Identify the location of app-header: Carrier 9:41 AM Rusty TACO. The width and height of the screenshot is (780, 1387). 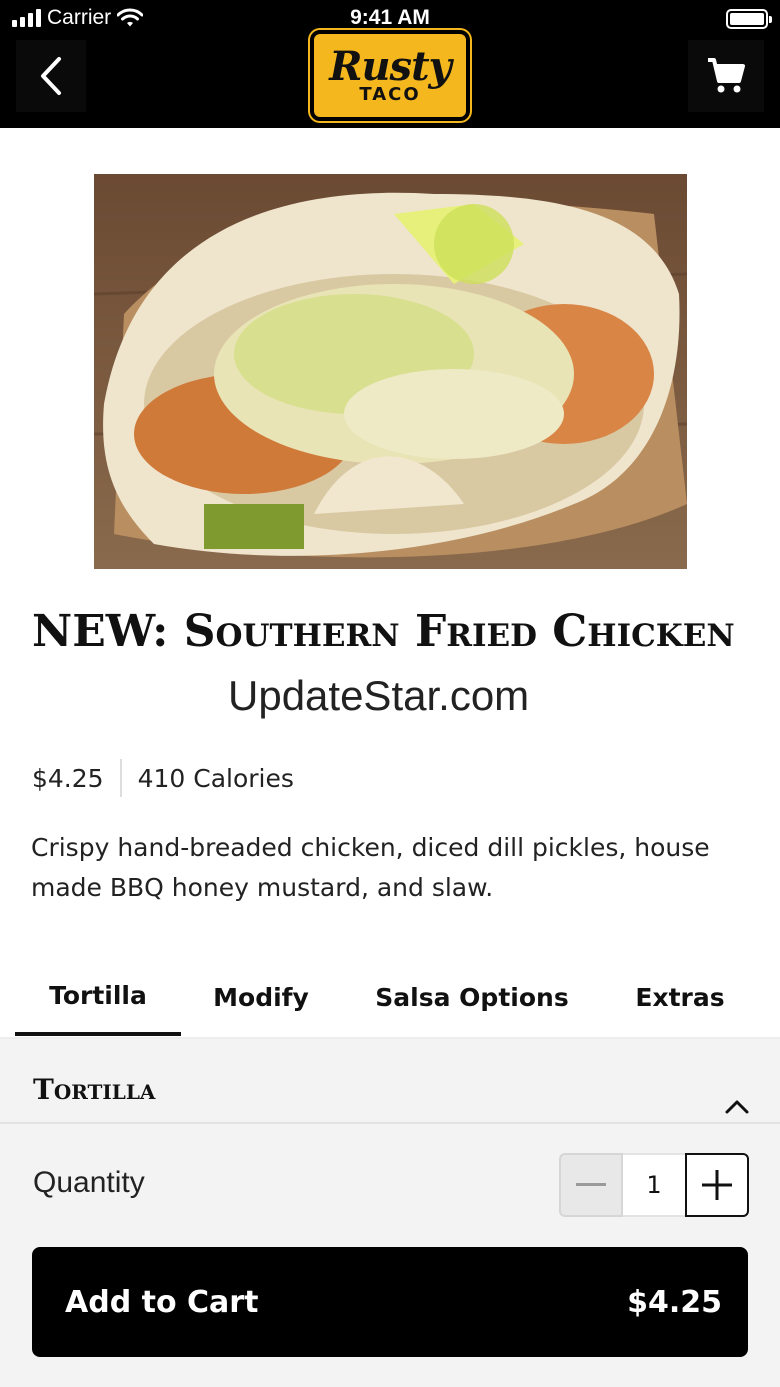
(390, 64).